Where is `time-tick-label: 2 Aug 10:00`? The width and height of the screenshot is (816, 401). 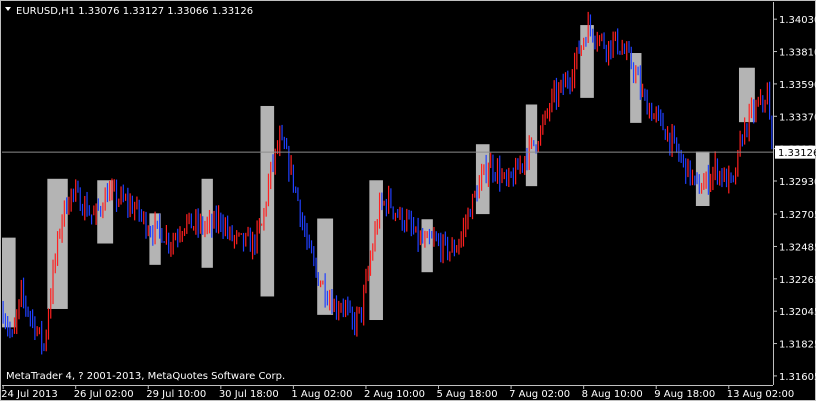 time-tick-label: 2 Aug 10:00 is located at coordinates (394, 394).